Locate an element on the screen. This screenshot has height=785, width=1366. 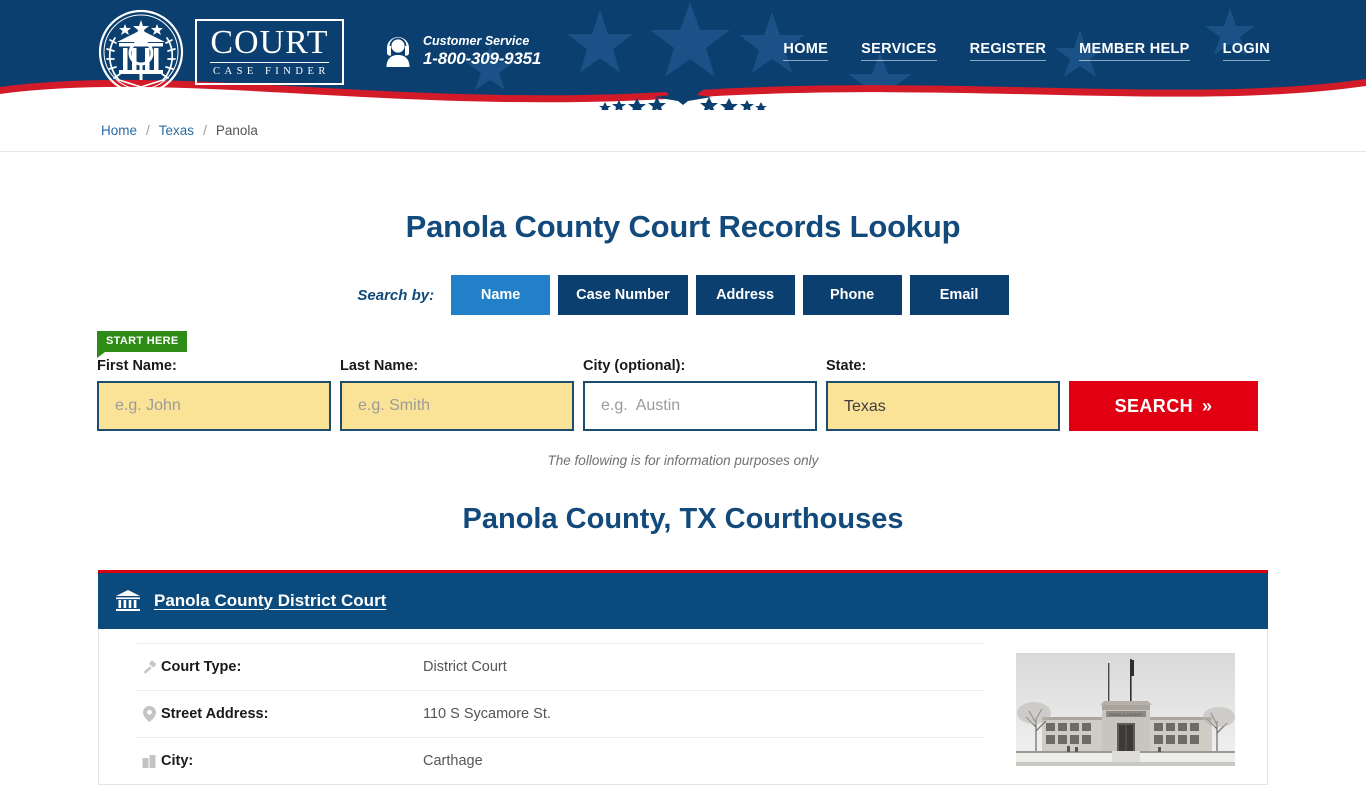
nav-item-register: REGISTER is located at coordinates (1008, 51).